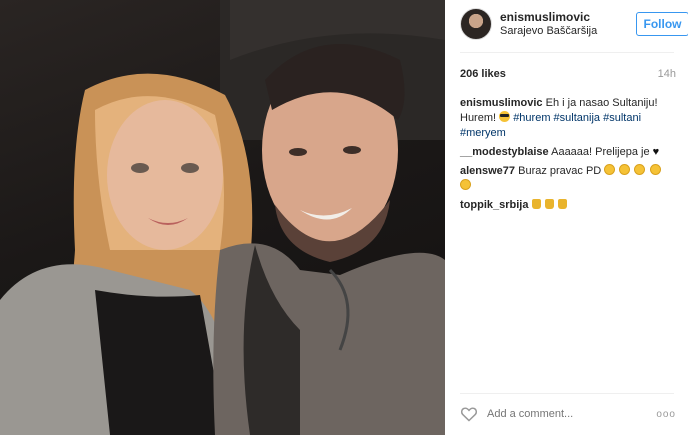 The height and width of the screenshot is (435, 688). I want to click on post-time: 14h, so click(667, 74).